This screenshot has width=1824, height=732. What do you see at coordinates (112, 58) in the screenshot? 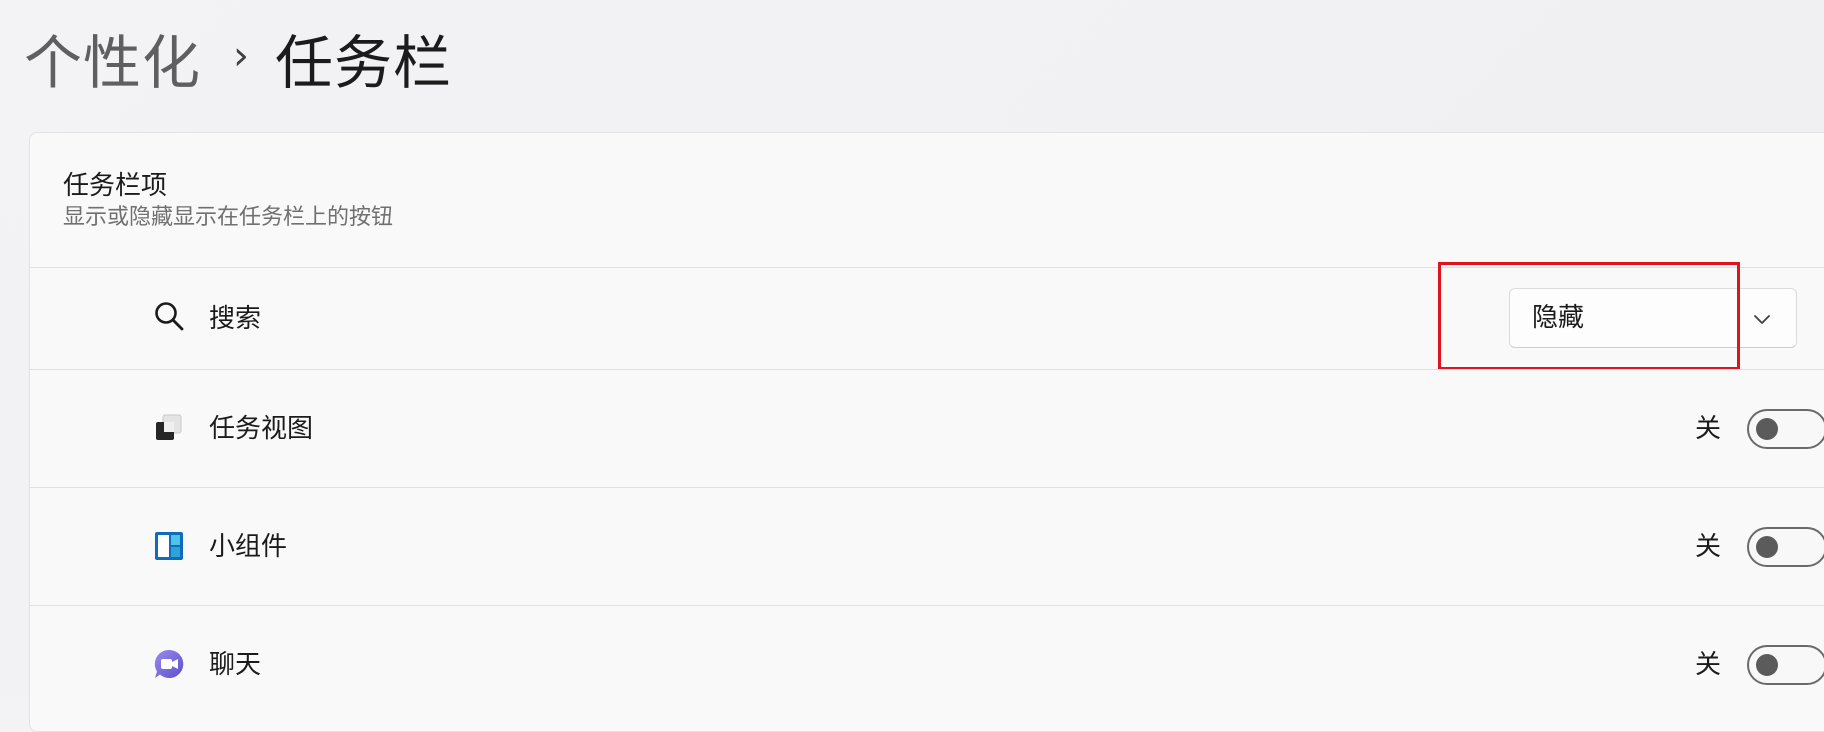
I see `breadcrumb-parent-personalization: 个性化` at bounding box center [112, 58].